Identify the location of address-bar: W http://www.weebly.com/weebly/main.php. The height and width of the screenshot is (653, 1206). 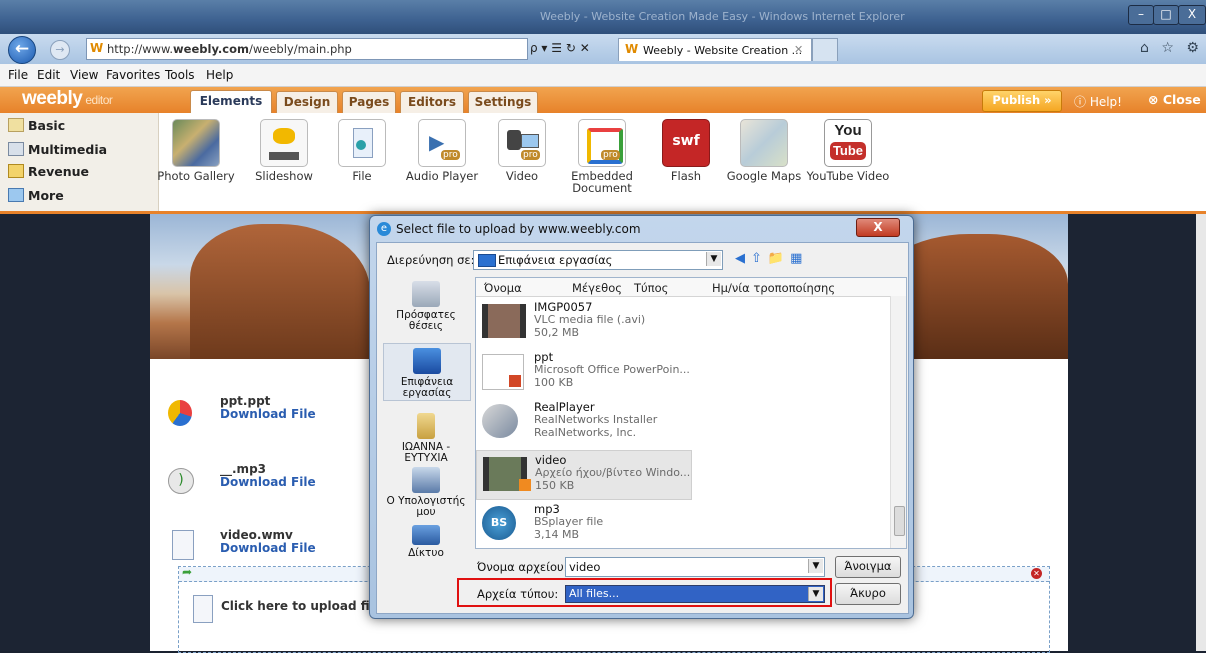
(307, 49).